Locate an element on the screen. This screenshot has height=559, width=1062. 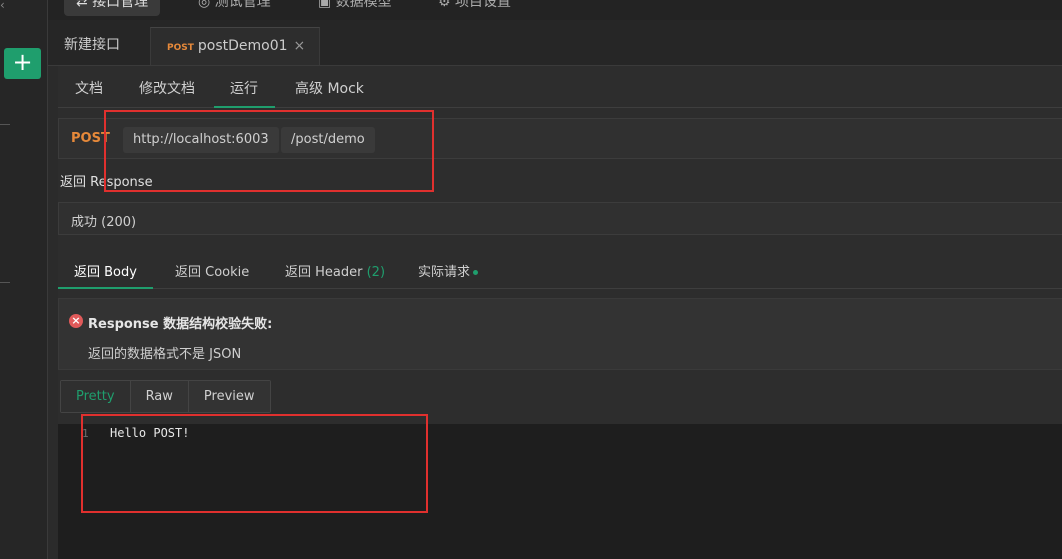
nav-item-interface: ⇄ 接口管理 is located at coordinates (112, 8).